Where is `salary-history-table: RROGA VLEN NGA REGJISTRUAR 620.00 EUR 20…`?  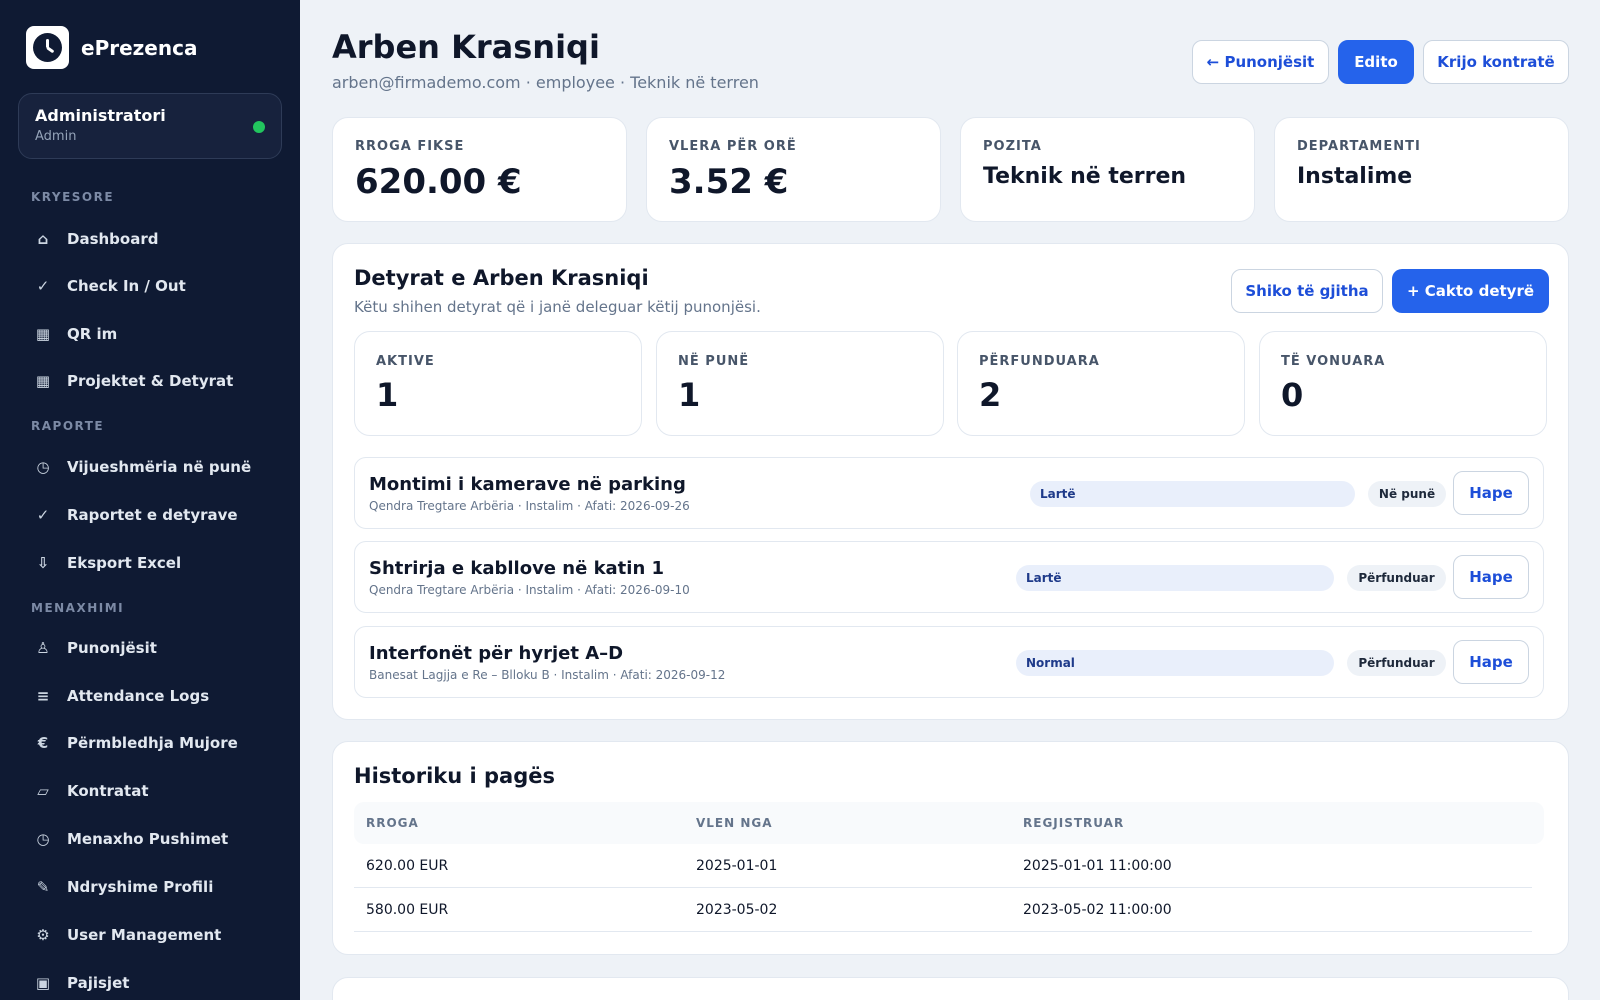
salary-history-table: RROGA VLEN NGA REGJISTRUAR 620.00 EUR 20… is located at coordinates (949, 867).